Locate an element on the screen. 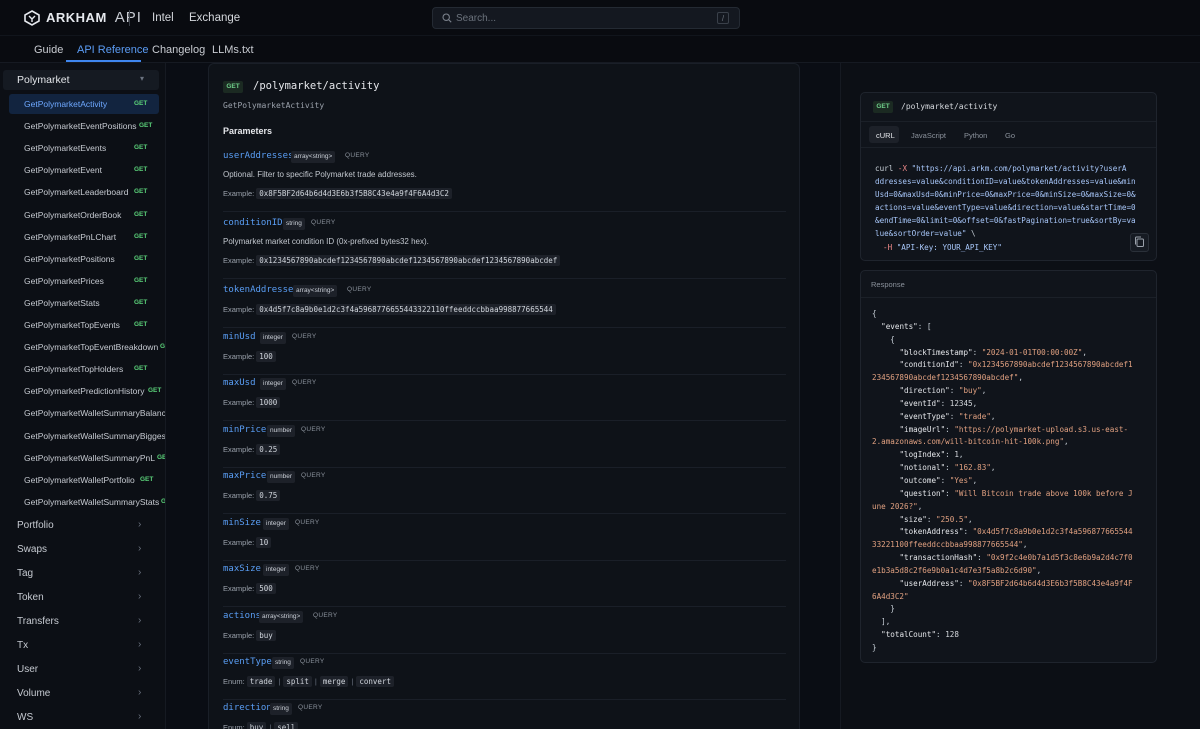  copy-button is located at coordinates (1139, 242).